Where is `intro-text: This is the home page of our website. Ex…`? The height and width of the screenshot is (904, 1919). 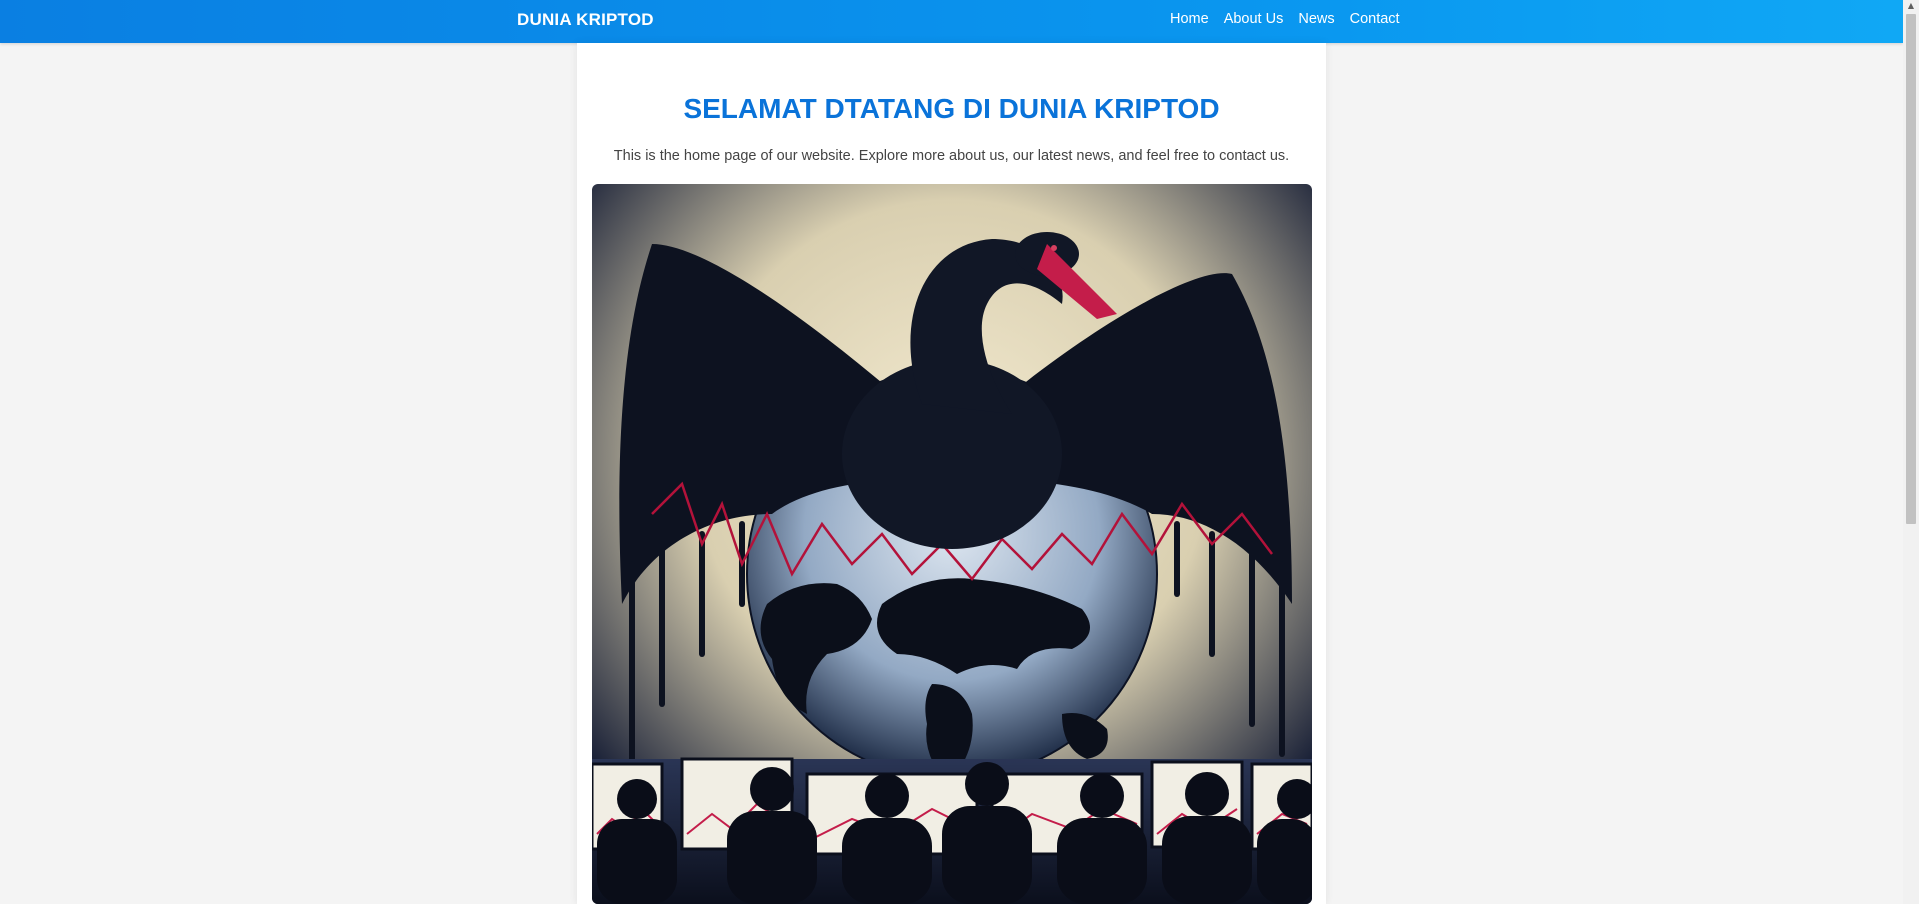 intro-text: This is the home page of our website. Ex… is located at coordinates (951, 156).